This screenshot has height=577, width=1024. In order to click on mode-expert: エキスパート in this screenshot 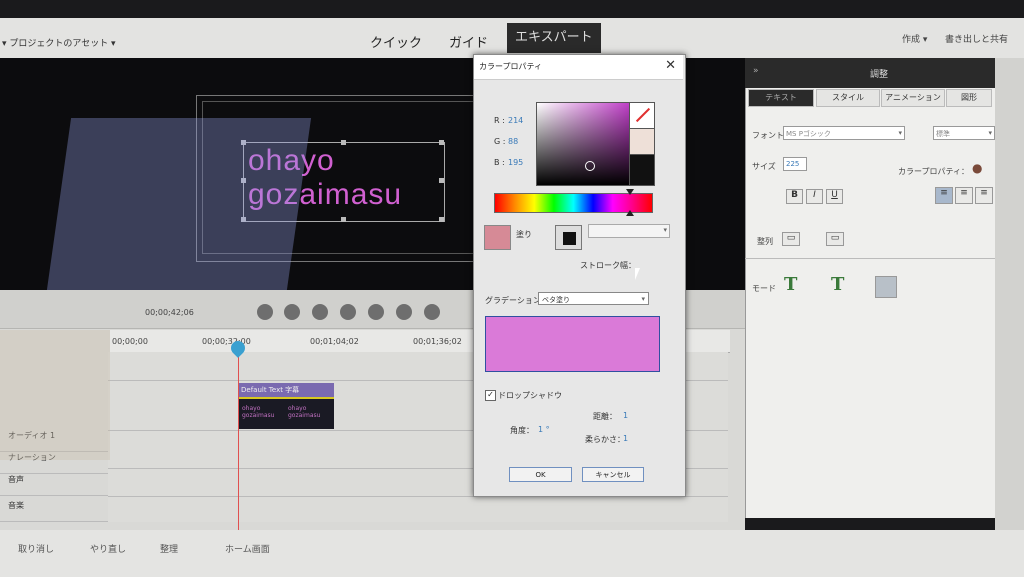, I will do `click(554, 38)`.